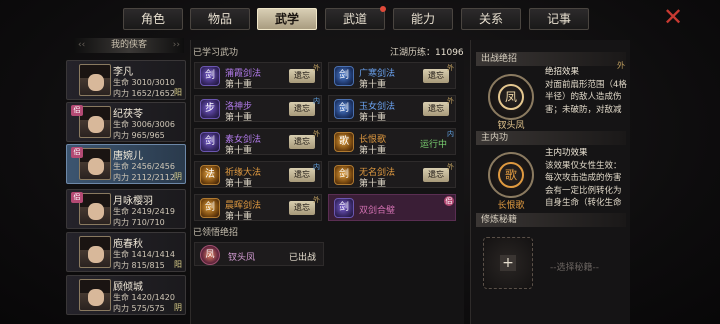 This screenshot has width=720, height=324. Describe the element at coordinates (258, 142) in the screenshot. I see `skill-card: 剑 素女剑法 第十重 遗忘 外` at that location.